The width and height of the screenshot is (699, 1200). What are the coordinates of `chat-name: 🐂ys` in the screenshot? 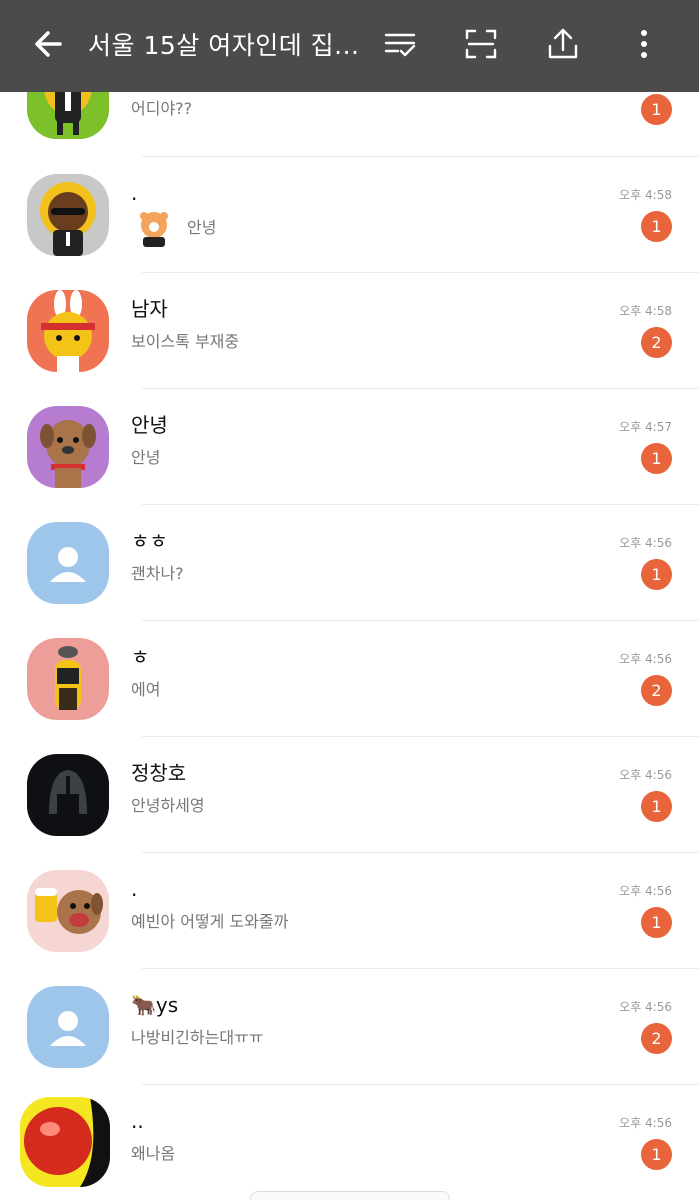 It's located at (155, 1005).